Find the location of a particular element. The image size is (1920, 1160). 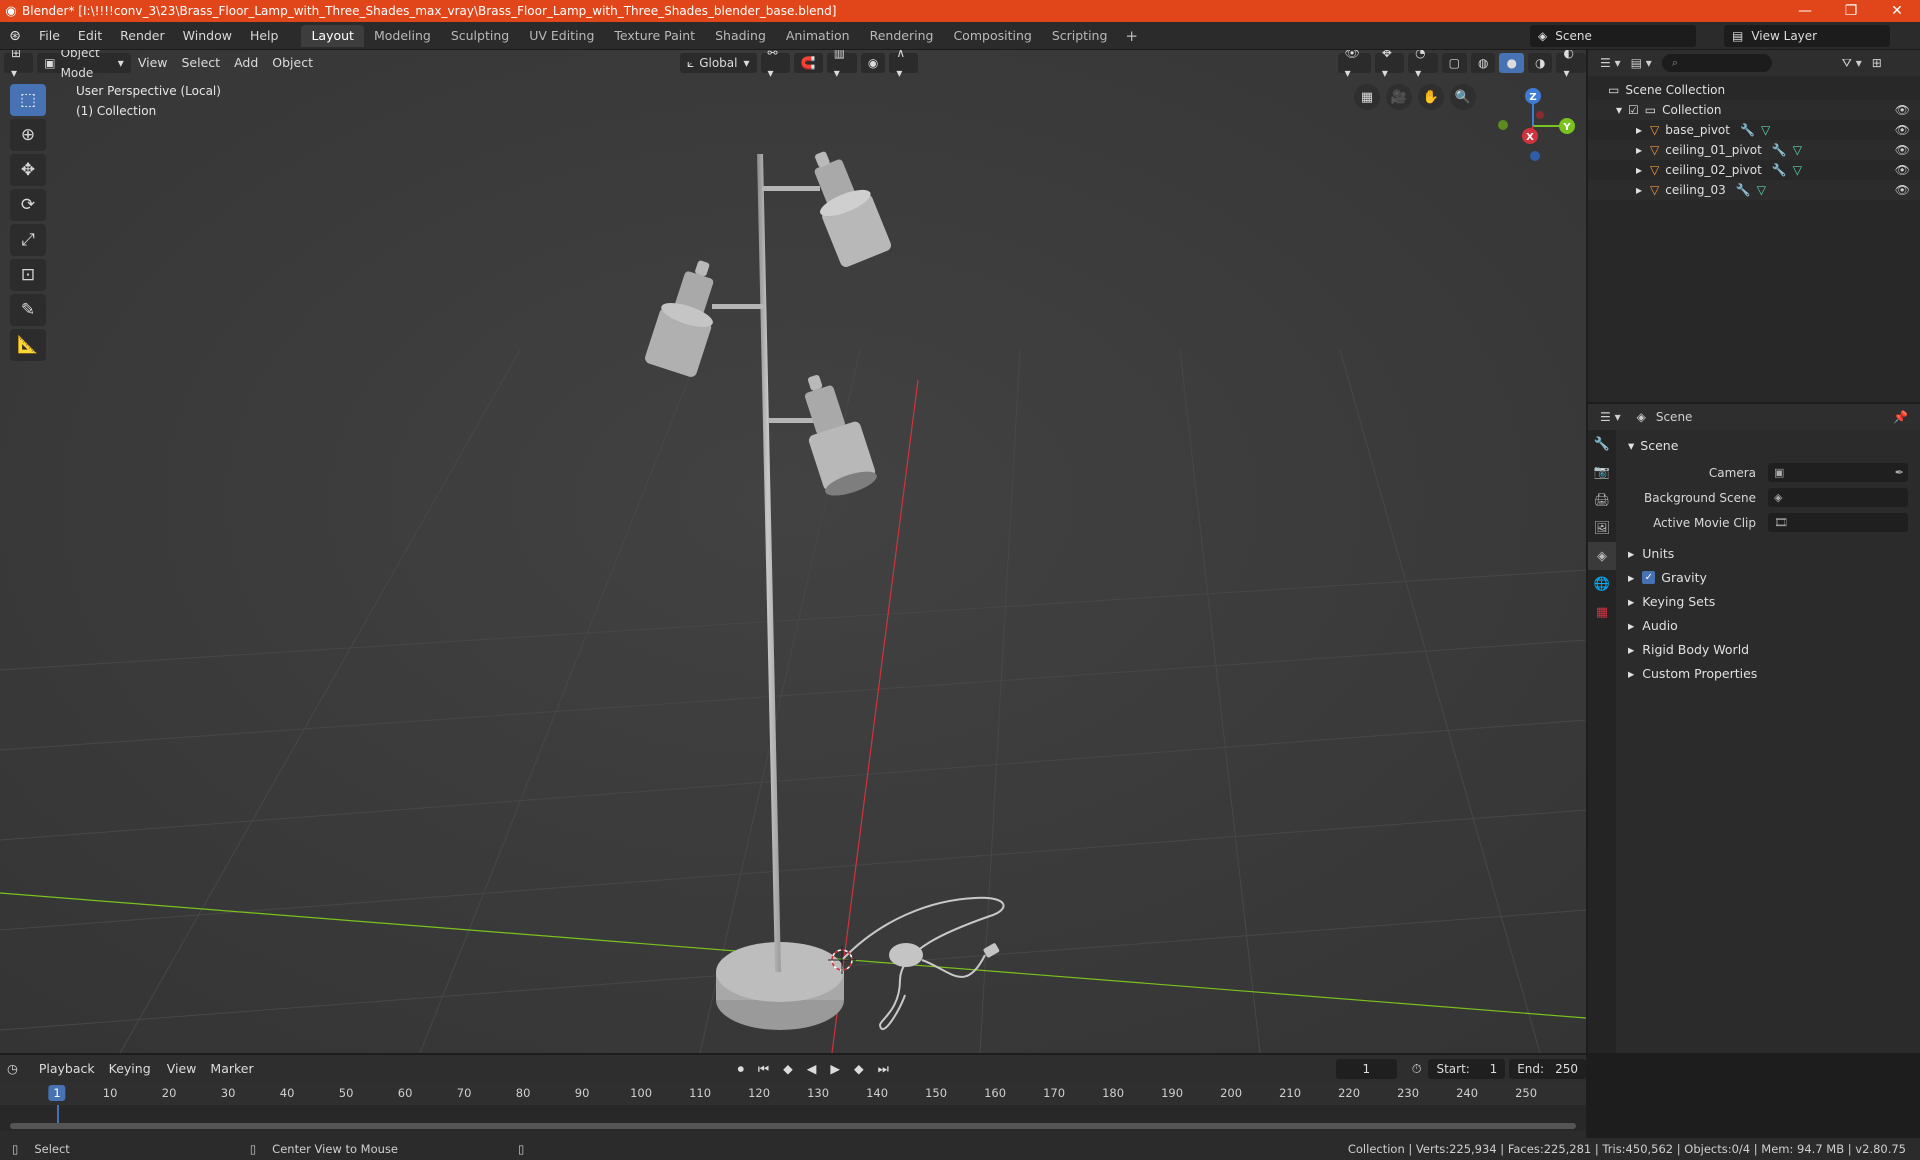

zoom-icon: 🔍 is located at coordinates (1463, 97).